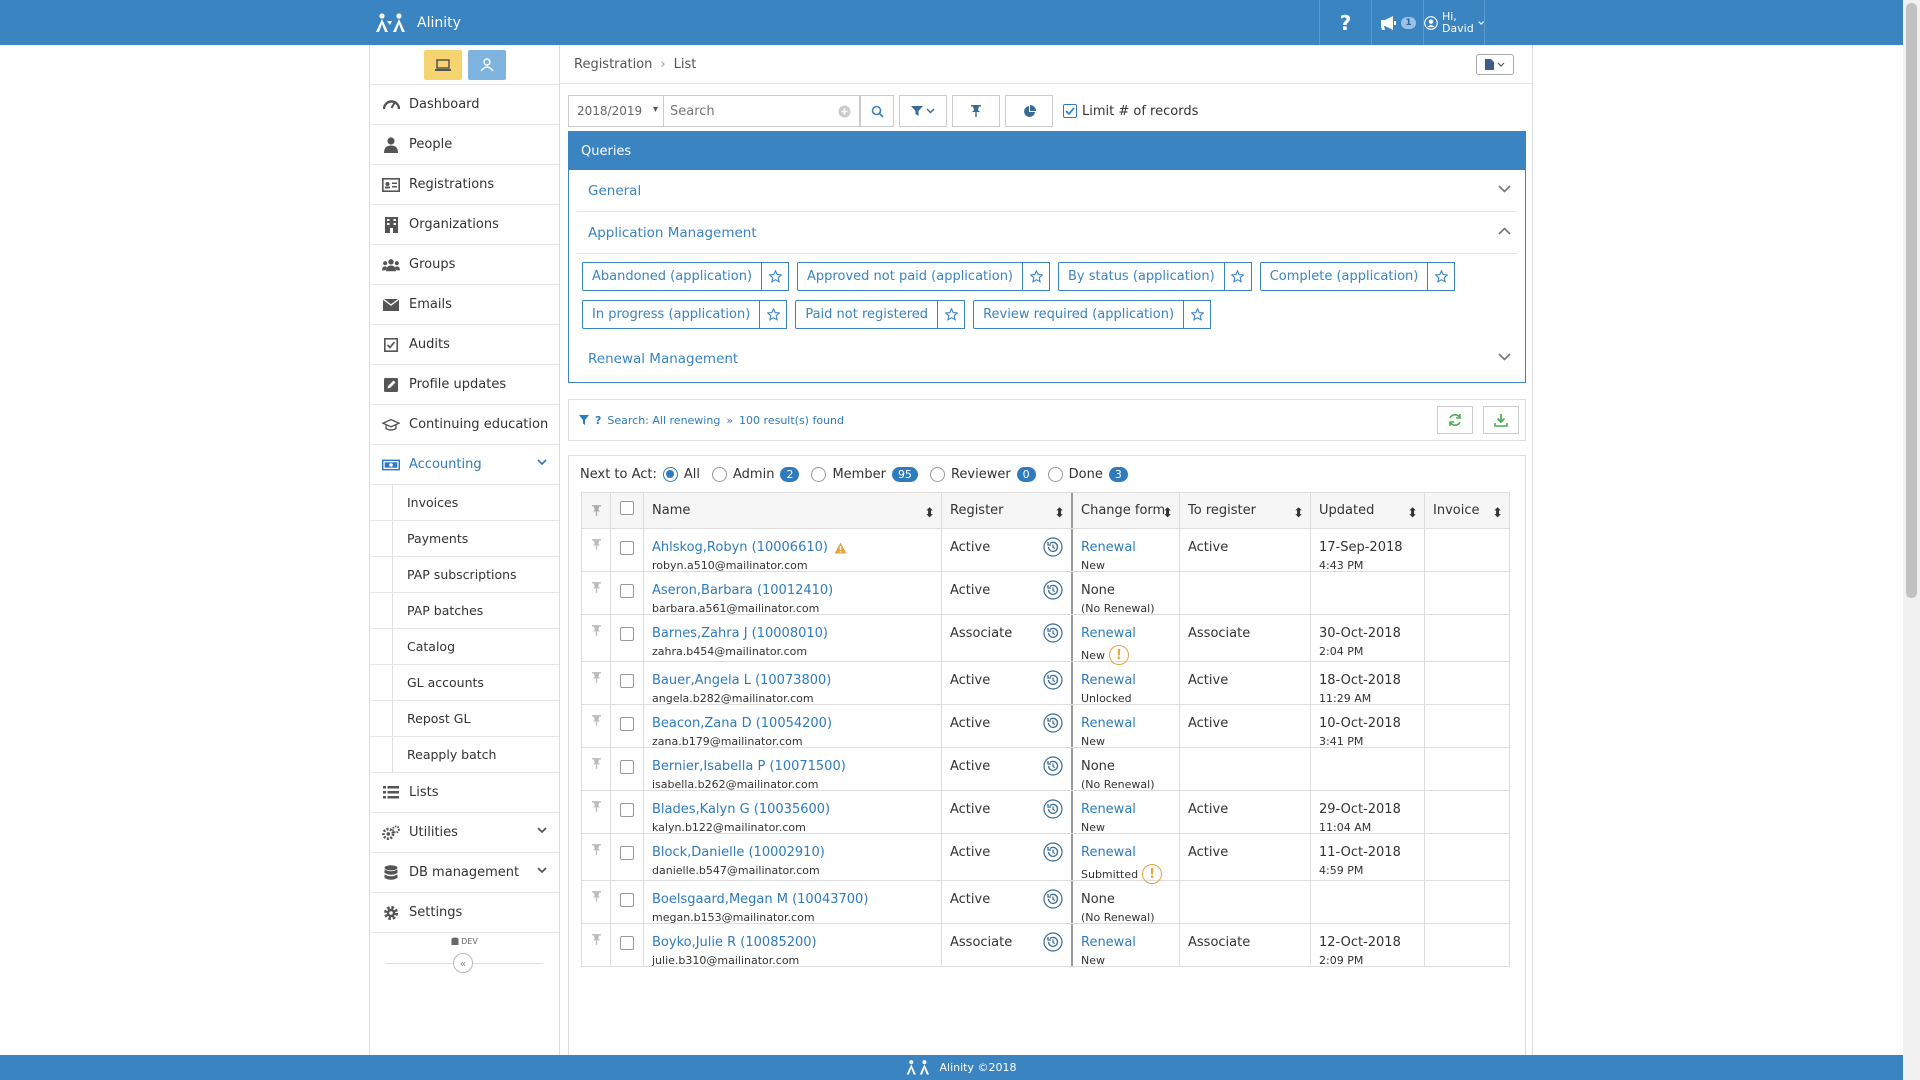 This screenshot has height=1080, width=1920. Describe the element at coordinates (671, 314) in the screenshot. I see `query-in-progress-application-button: In progress (application)` at that location.